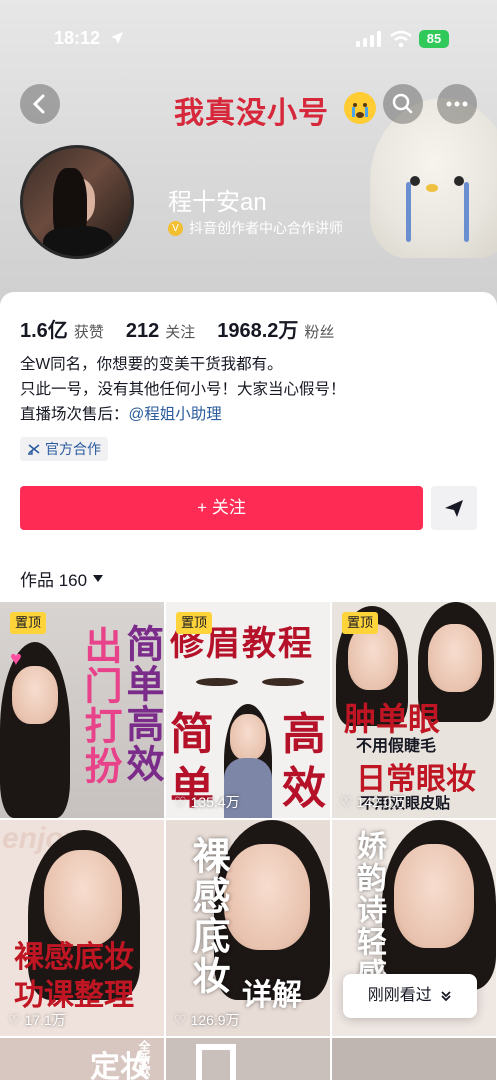  I want to click on cellular-signal-icon, so click(368, 39).